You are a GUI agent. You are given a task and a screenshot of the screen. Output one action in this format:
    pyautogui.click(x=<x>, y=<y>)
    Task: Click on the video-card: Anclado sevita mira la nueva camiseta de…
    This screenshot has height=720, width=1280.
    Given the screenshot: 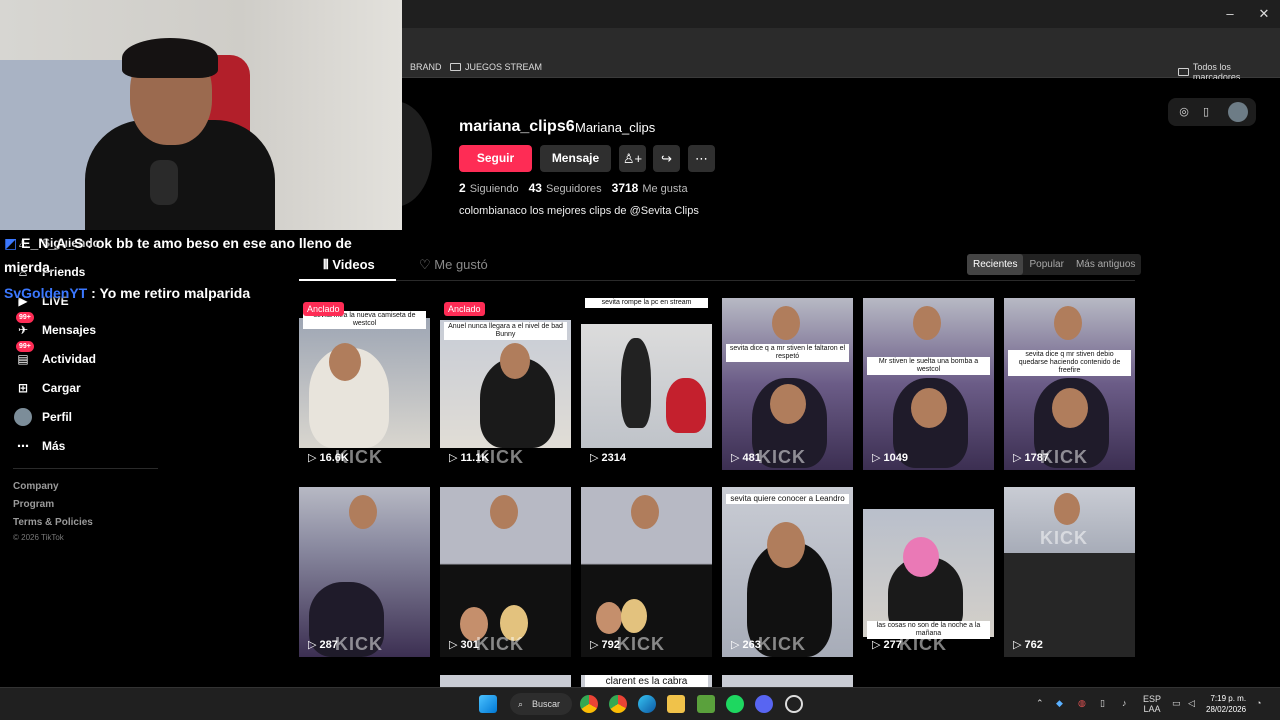 What is the action you would take?
    pyautogui.click(x=364, y=384)
    